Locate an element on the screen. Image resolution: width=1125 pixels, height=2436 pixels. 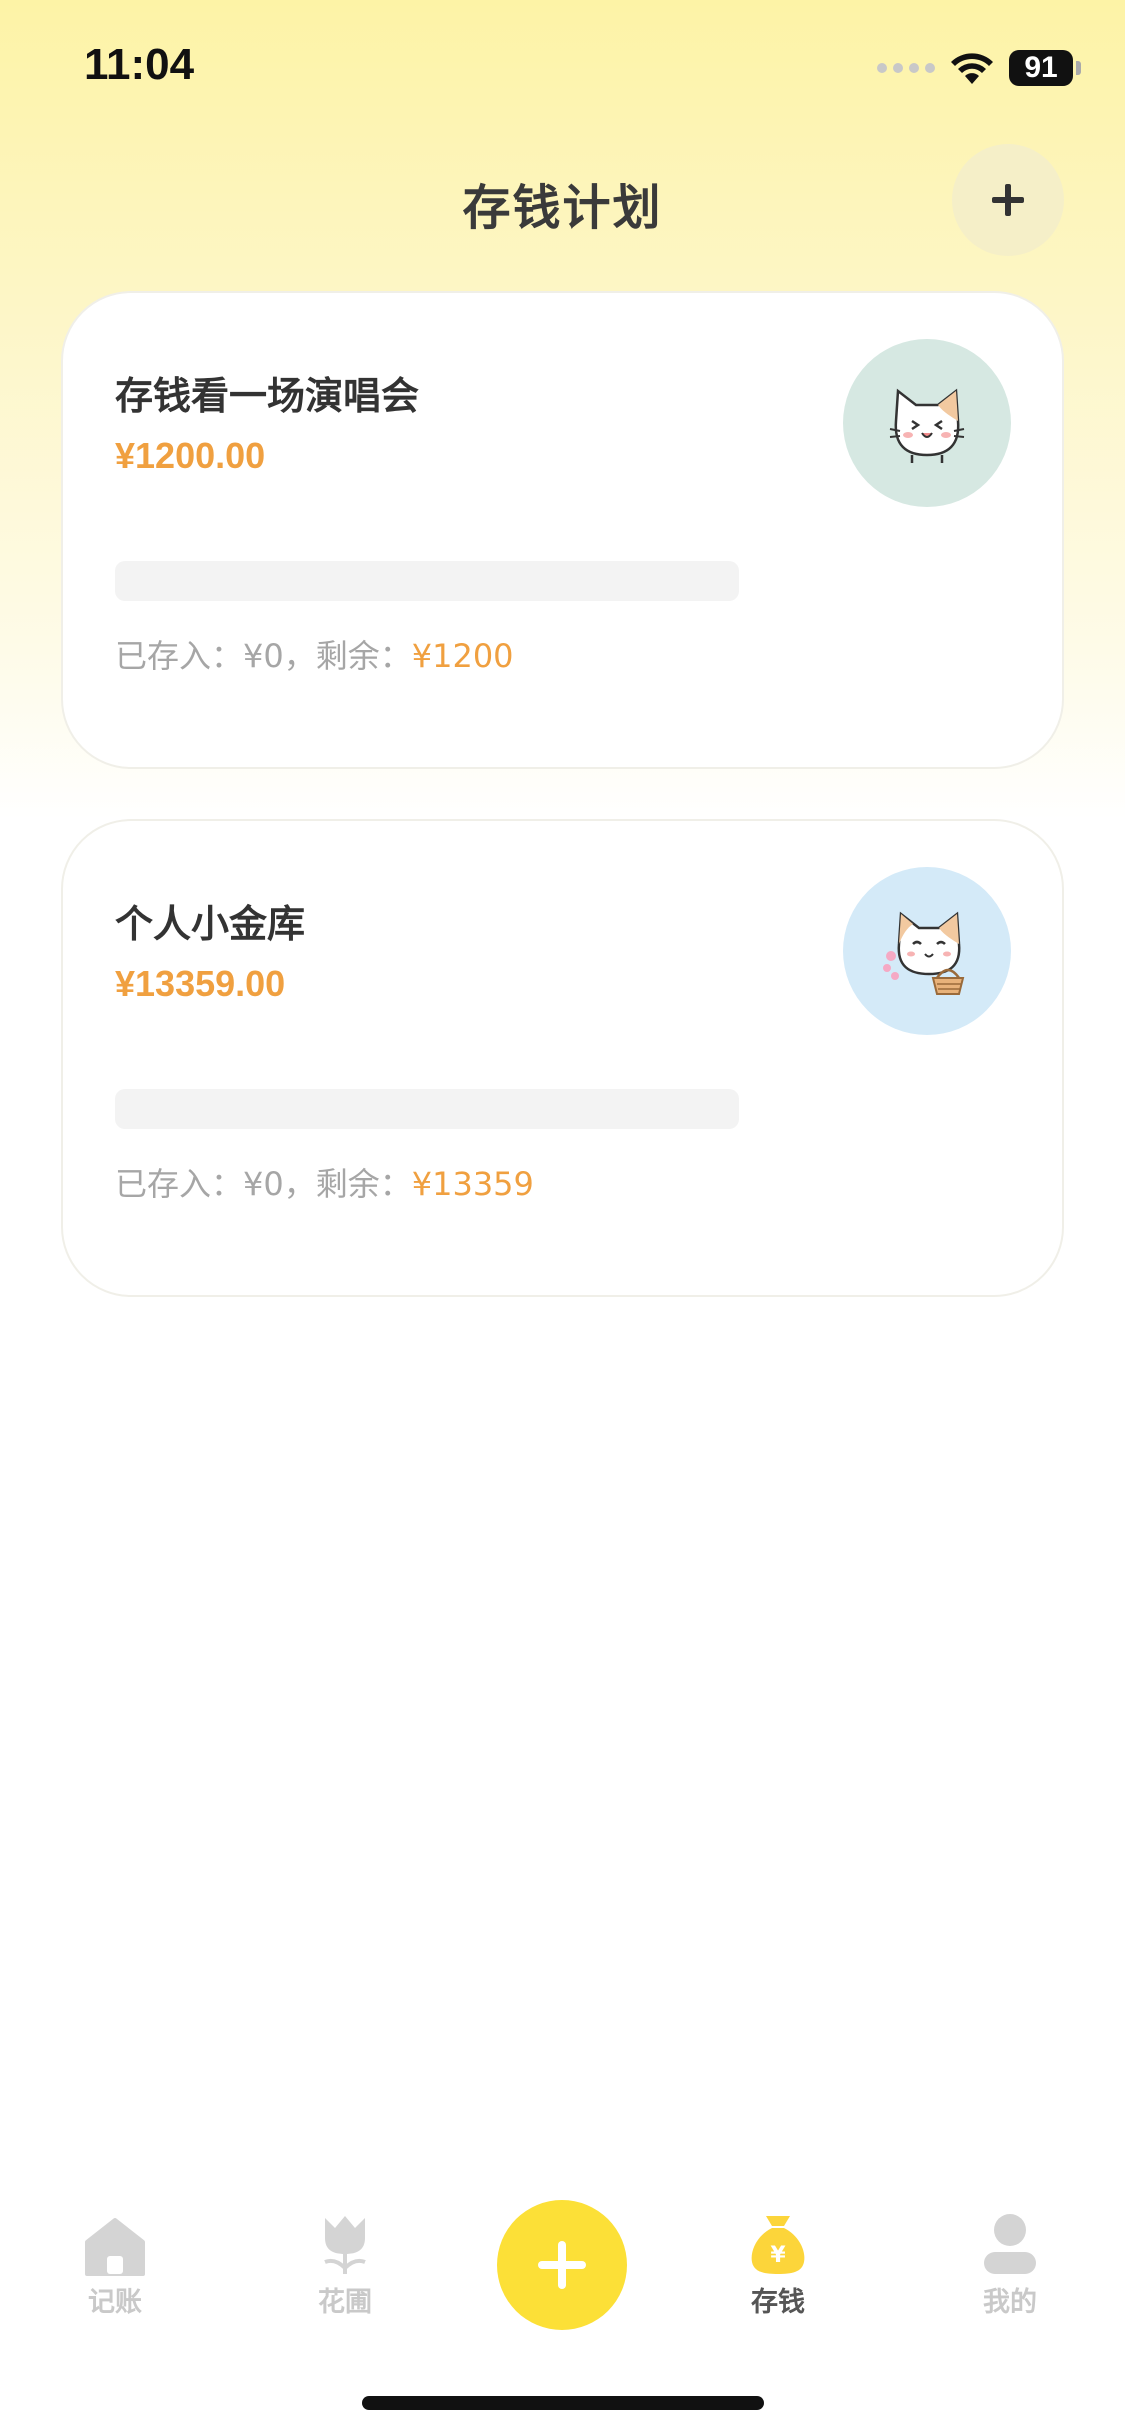
status-time: 11:04 is located at coordinates (139, 64).